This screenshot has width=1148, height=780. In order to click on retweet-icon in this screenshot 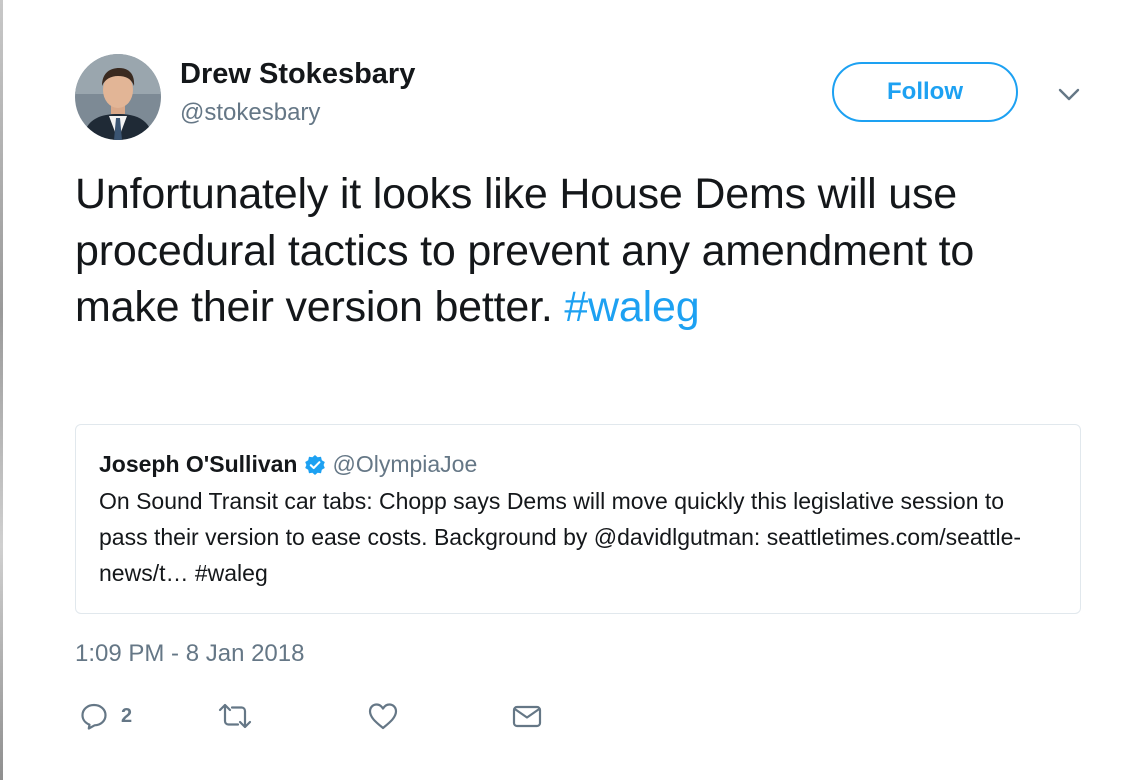, I will do `click(235, 716)`.